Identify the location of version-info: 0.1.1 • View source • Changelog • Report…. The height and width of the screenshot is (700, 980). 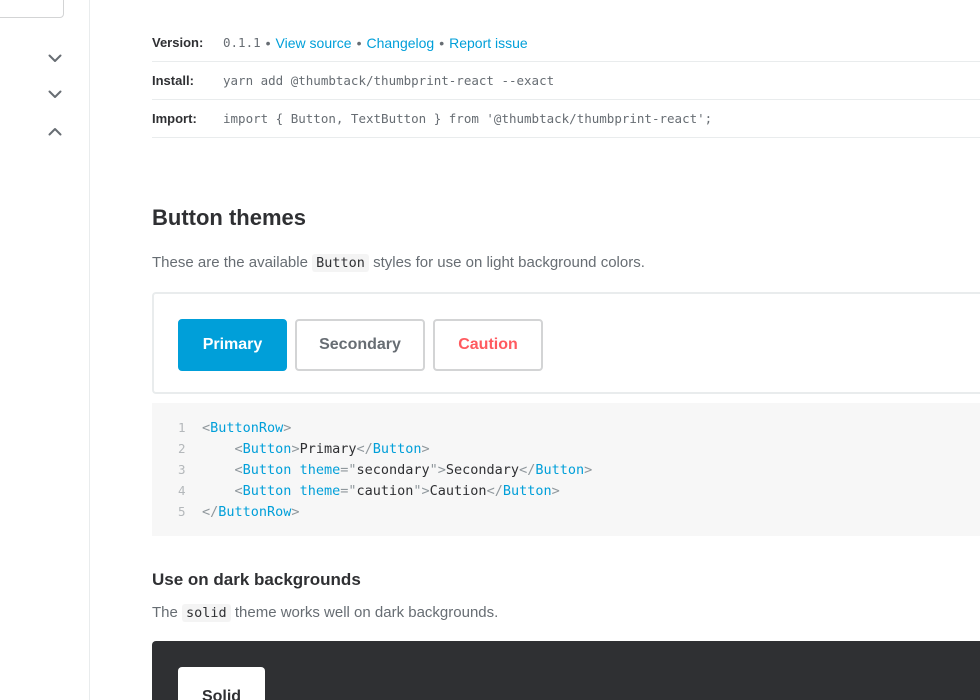
(375, 43).